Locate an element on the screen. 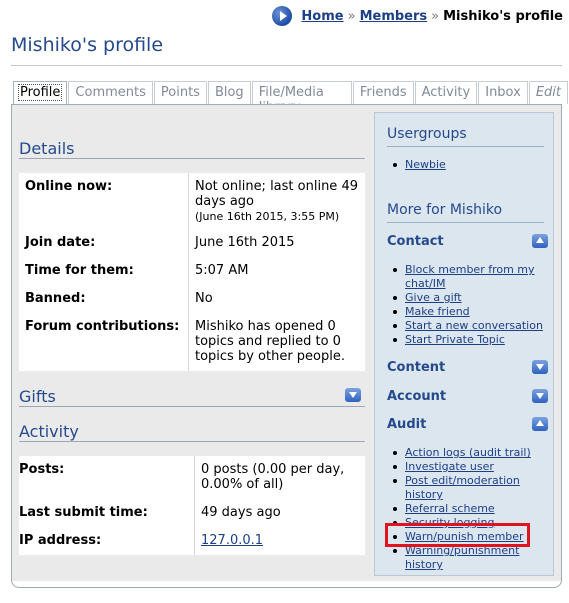 This screenshot has height=603, width=569. row-value: No is located at coordinates (276, 299).